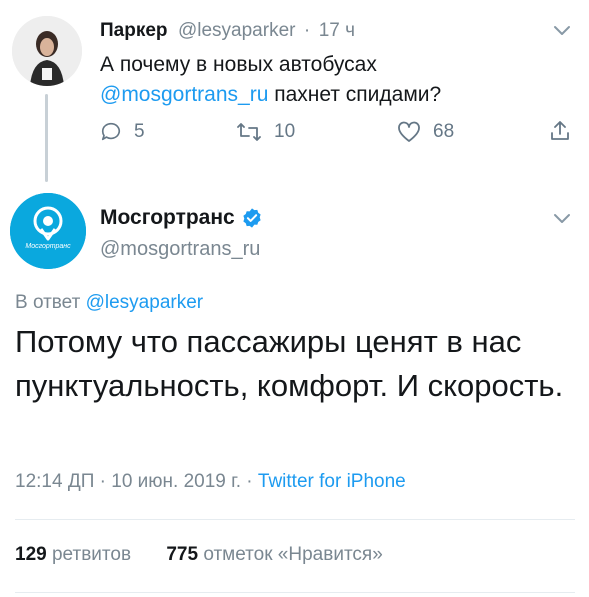 The width and height of the screenshot is (589, 597). Describe the element at coordinates (54, 481) in the screenshot. I see `tweet-time: 12:14 ДП` at that location.